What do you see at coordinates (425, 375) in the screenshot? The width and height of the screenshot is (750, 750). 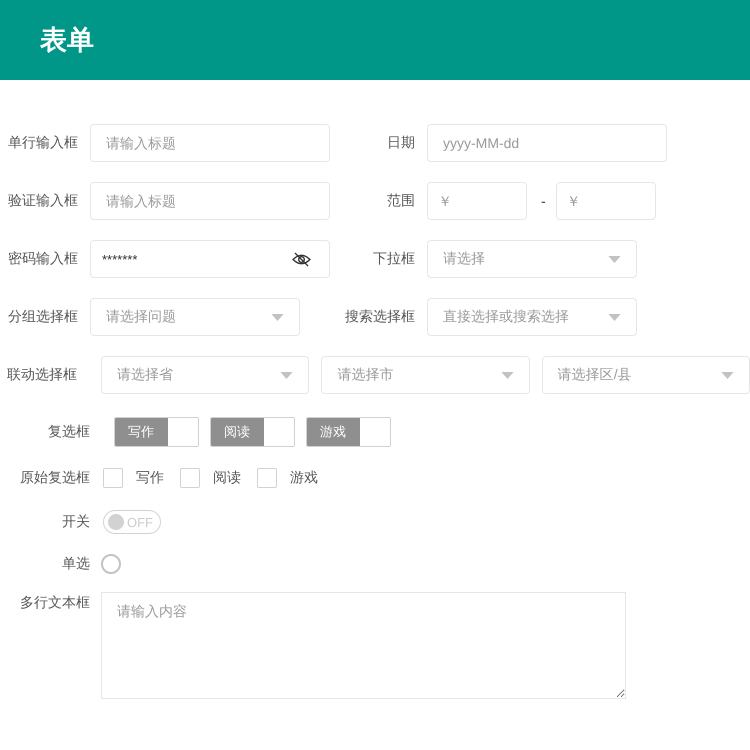 I see `select-field: 请选择市` at bounding box center [425, 375].